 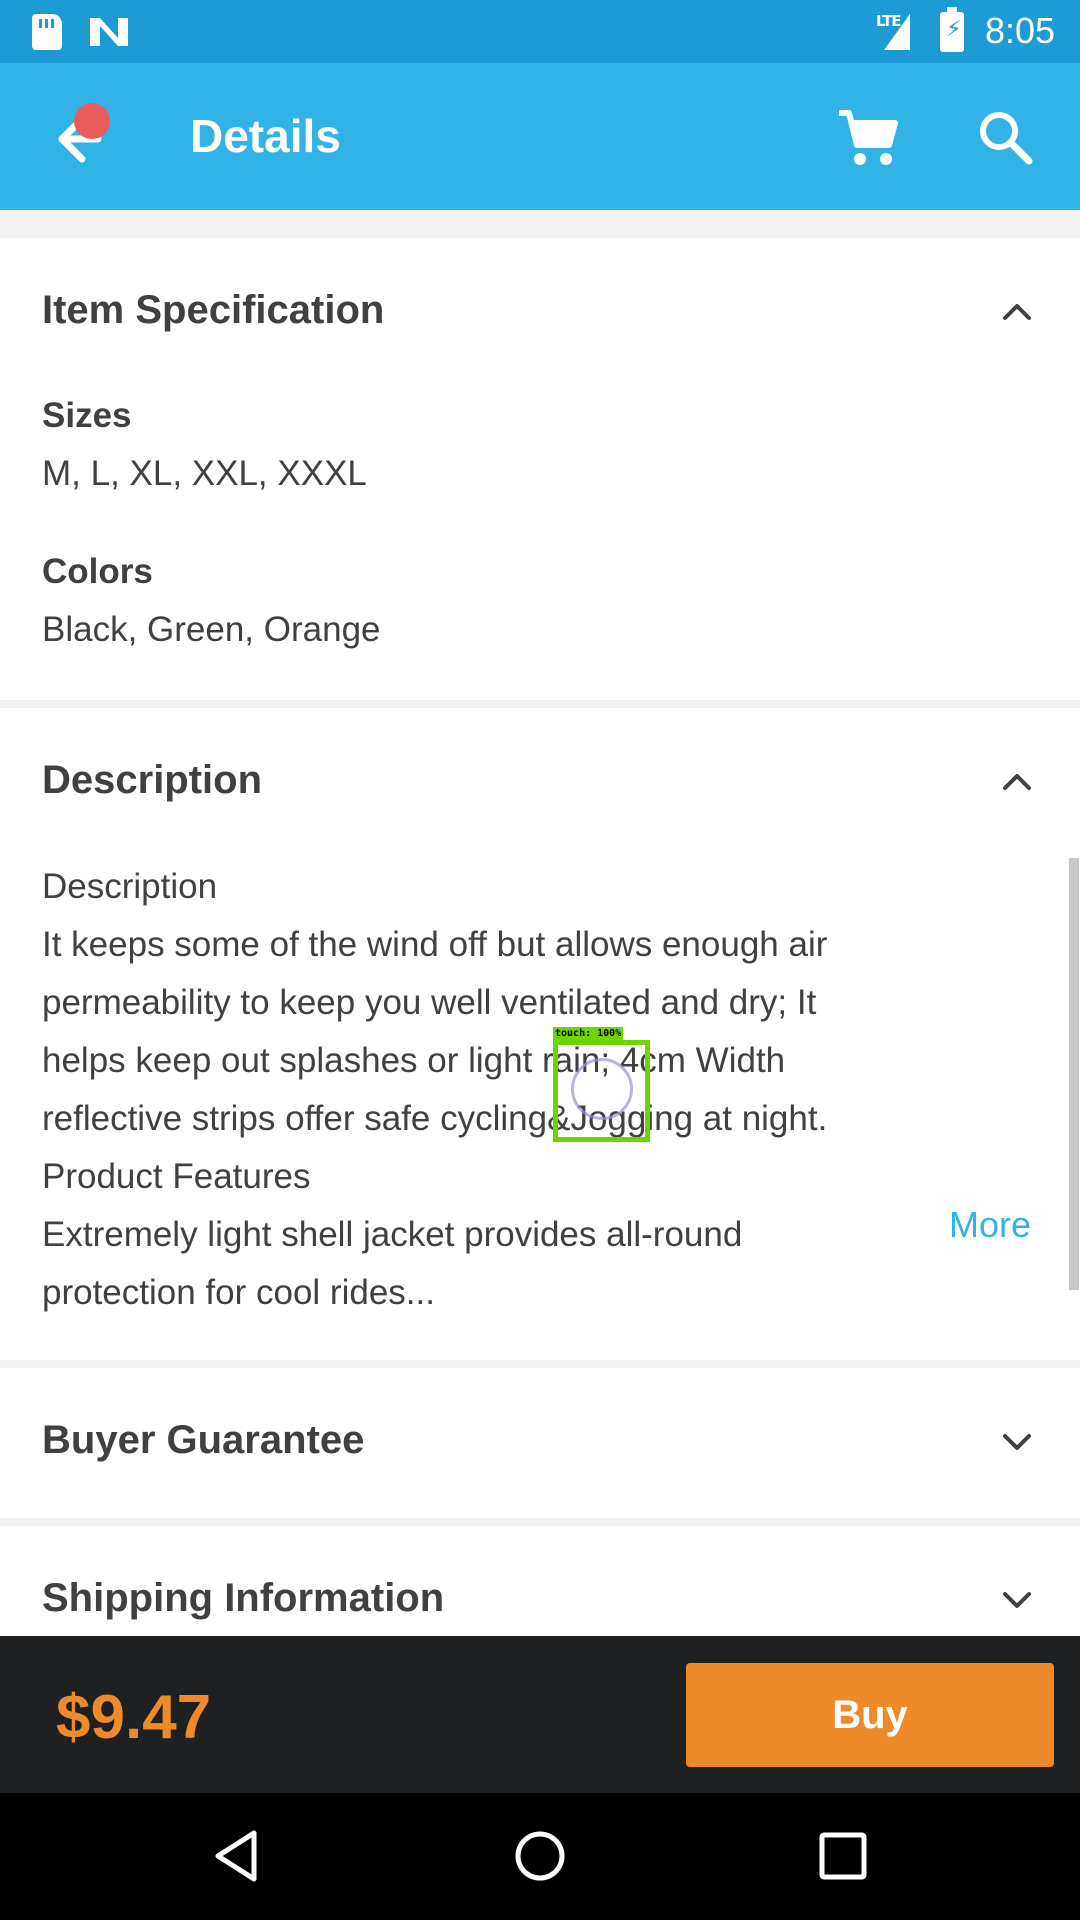 What do you see at coordinates (540, 136) in the screenshot?
I see `app-bar: Details` at bounding box center [540, 136].